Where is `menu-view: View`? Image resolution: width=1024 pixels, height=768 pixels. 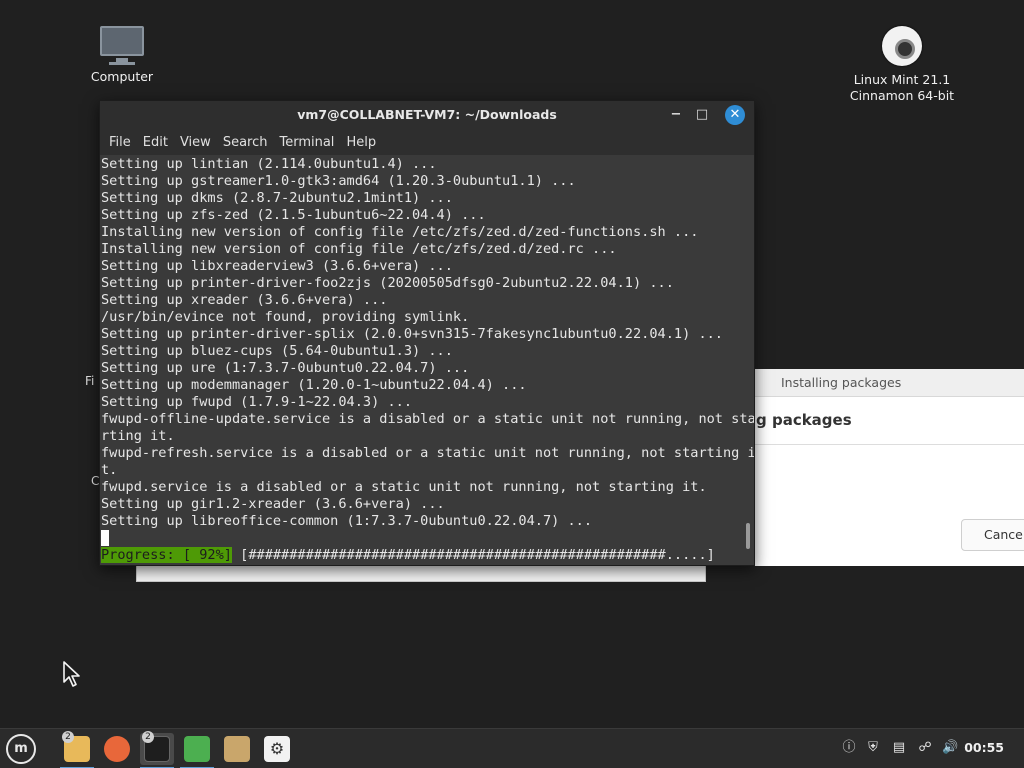
menu-view: View is located at coordinates (195, 142).